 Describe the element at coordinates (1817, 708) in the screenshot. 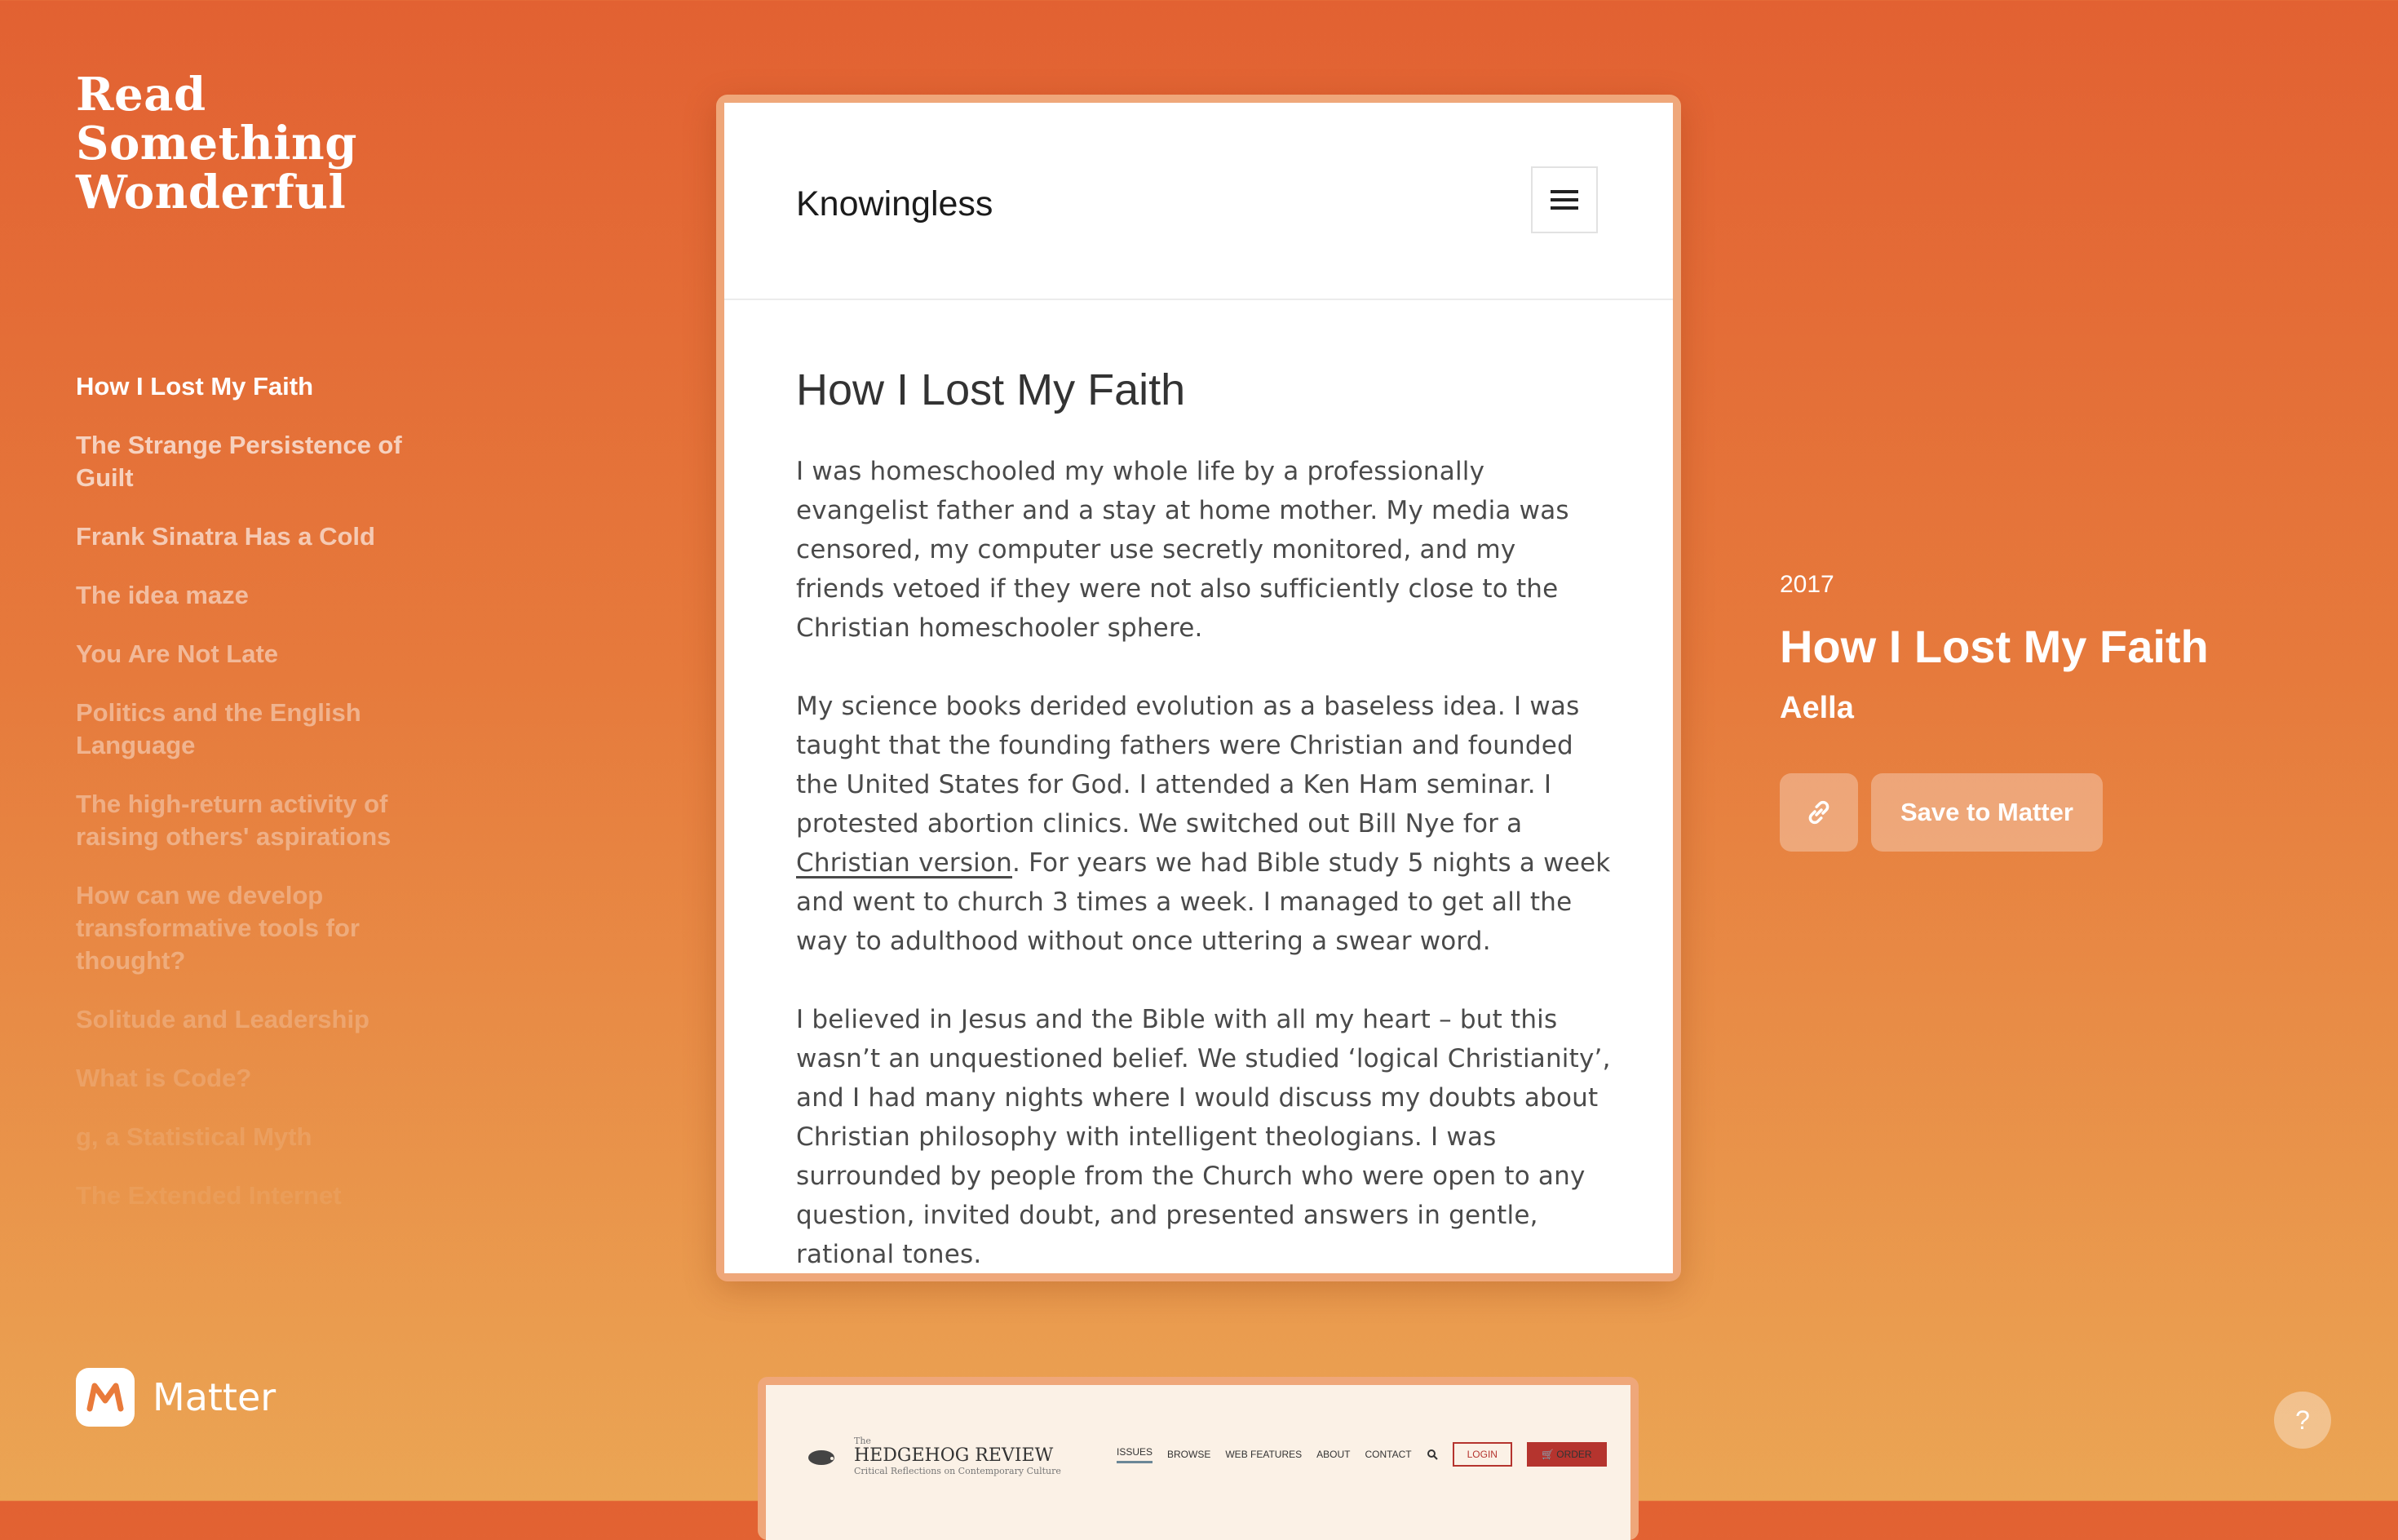

I see `article-author: Aella` at that location.